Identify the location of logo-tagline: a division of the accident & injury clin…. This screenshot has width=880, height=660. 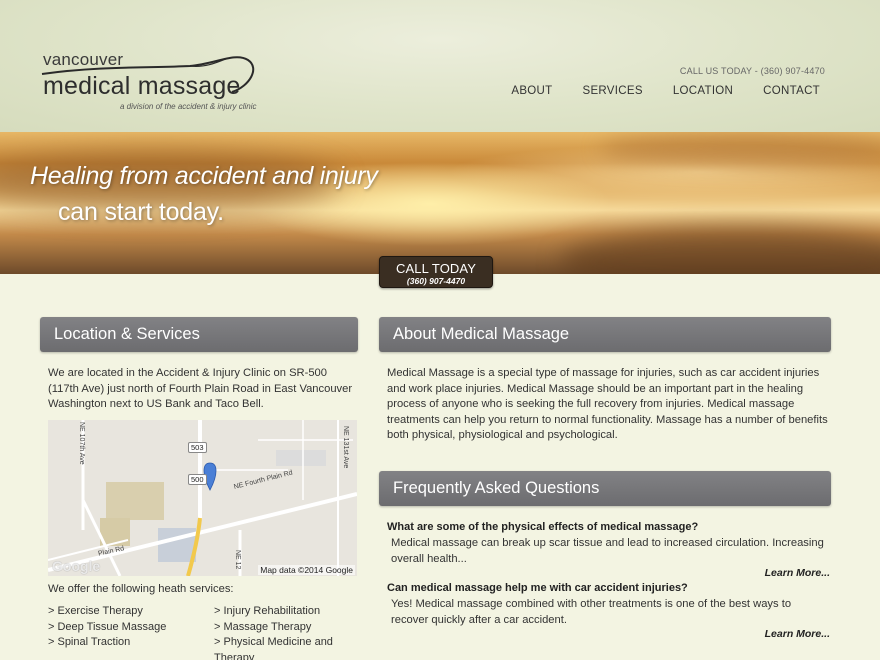
(188, 106).